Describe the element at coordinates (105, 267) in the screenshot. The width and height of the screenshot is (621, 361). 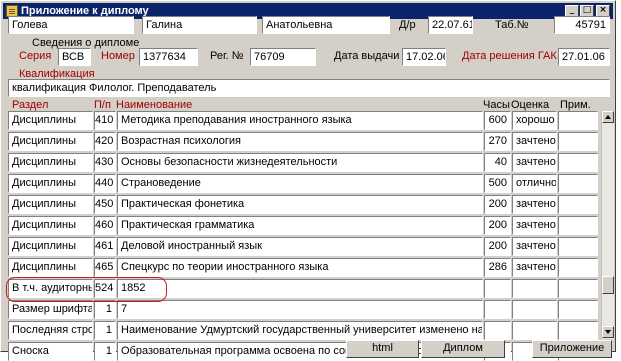
I see `cell-pn: 465` at that location.